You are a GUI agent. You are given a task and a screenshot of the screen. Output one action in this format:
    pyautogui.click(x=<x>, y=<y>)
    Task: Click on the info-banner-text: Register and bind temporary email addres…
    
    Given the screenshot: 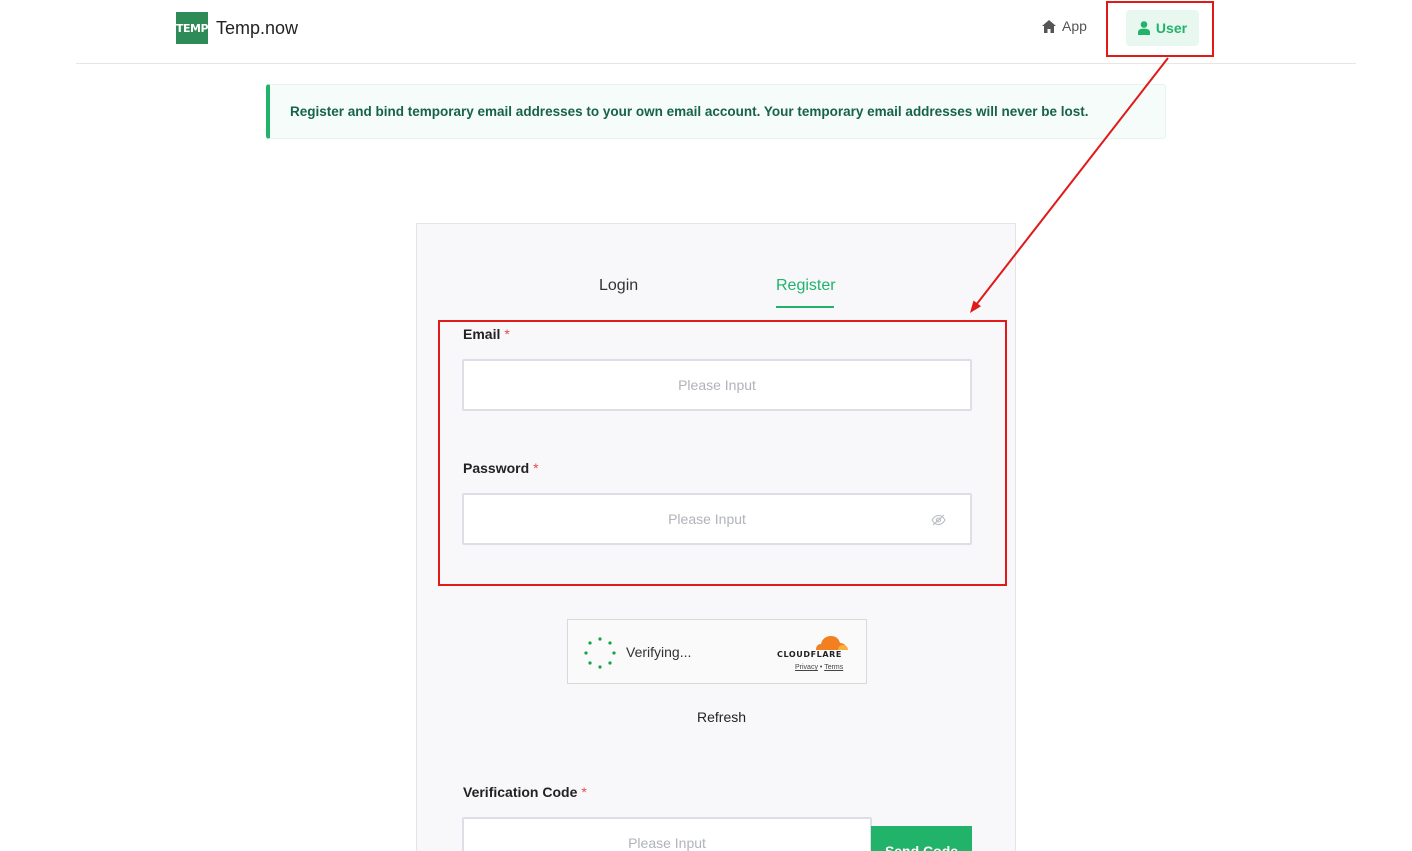 What is the action you would take?
    pyautogui.click(x=689, y=111)
    